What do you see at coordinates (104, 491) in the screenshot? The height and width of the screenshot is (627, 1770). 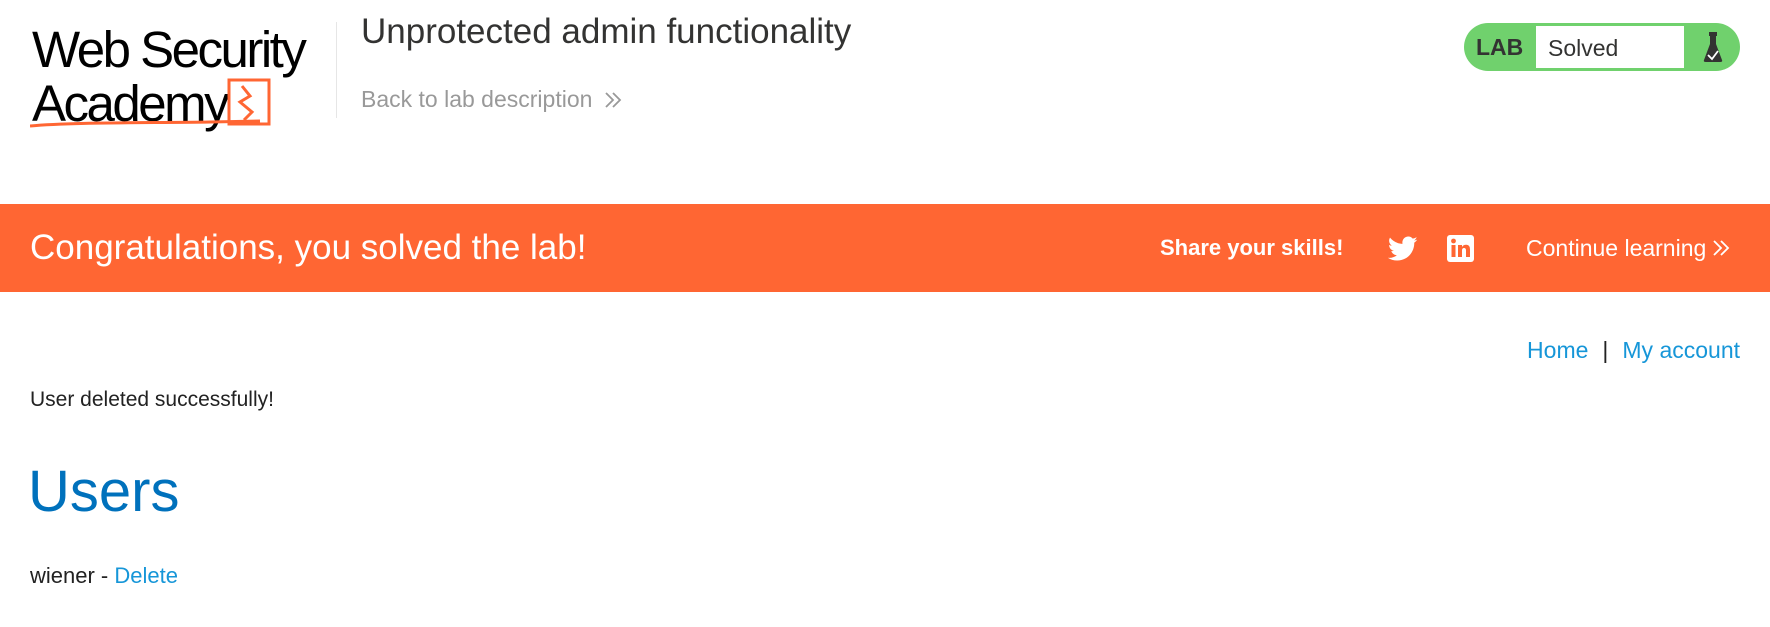 I see `users-heading: Users` at bounding box center [104, 491].